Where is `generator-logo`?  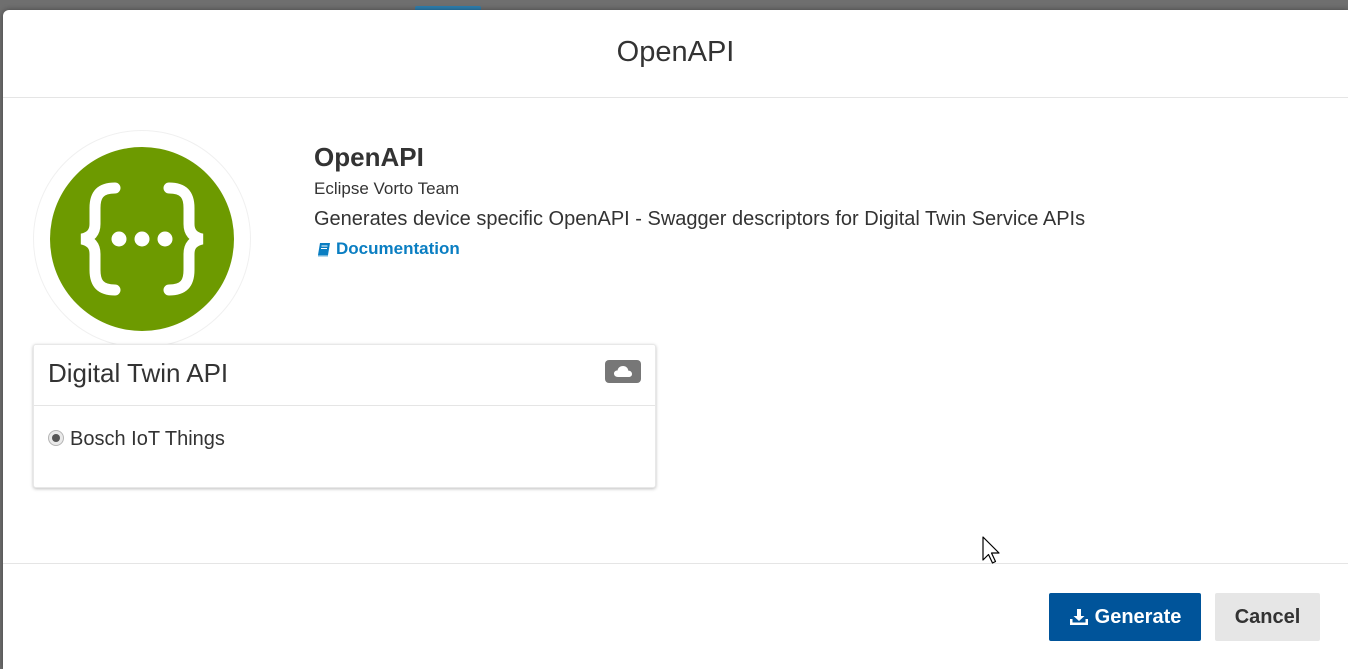 generator-logo is located at coordinates (142, 239).